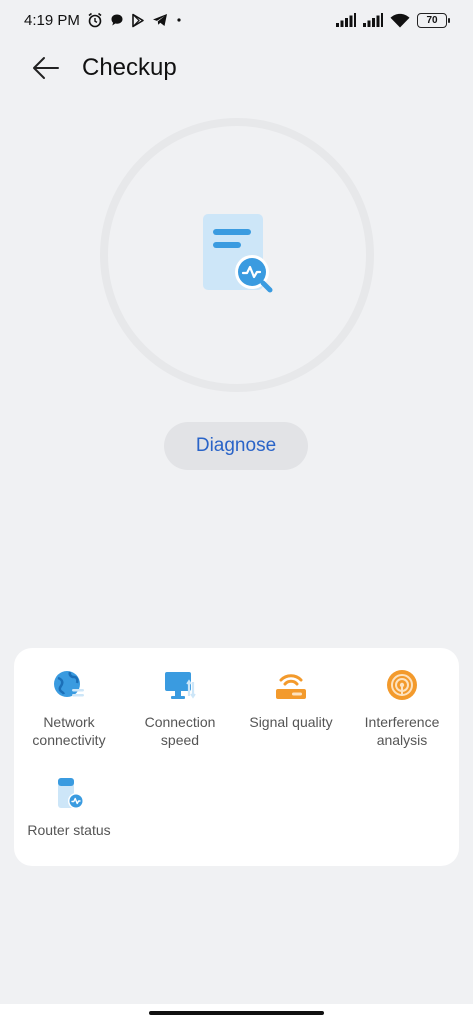 This screenshot has height=1024, width=473. What do you see at coordinates (402, 685) in the screenshot?
I see `target-icon` at bounding box center [402, 685].